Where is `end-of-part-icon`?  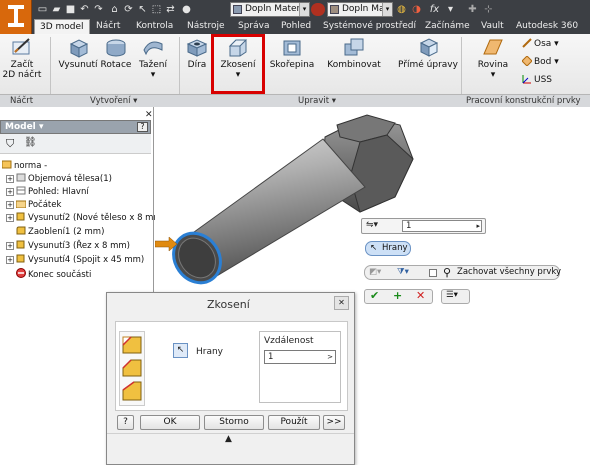 end-of-part-icon is located at coordinates (21, 273).